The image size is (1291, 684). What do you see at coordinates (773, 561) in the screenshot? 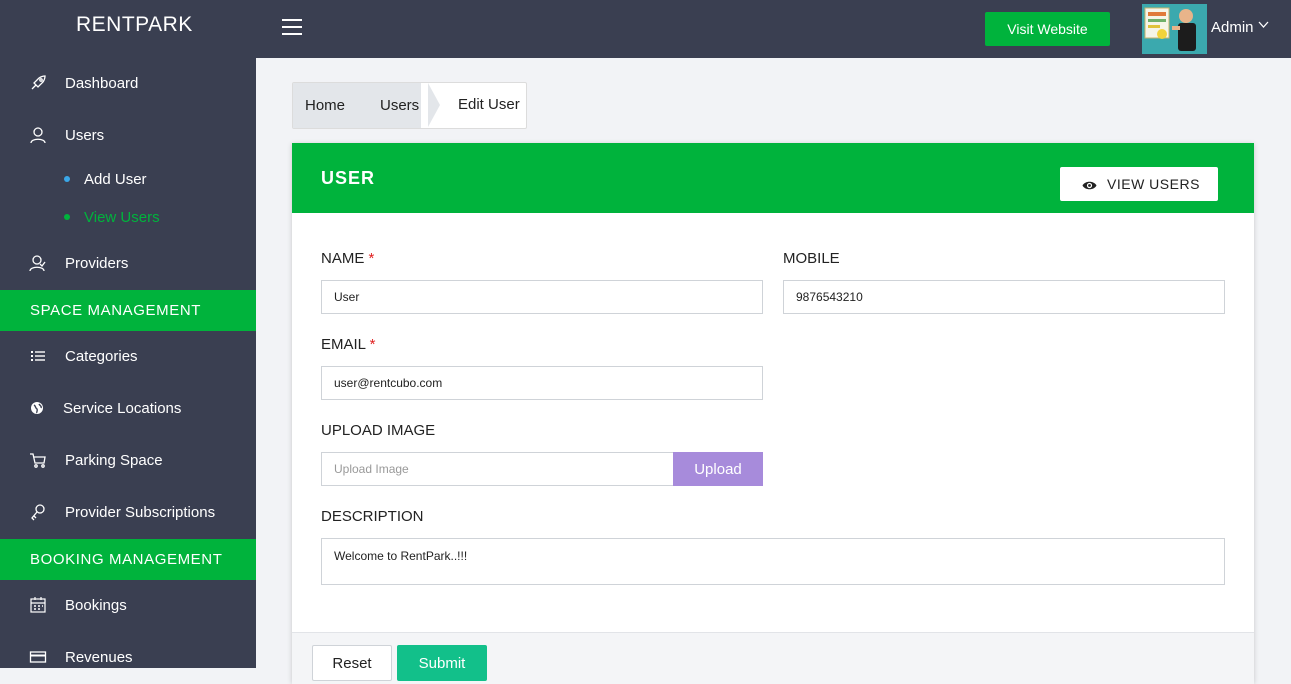
I see `description-textarea: Welcome to RentPark..!!!` at bounding box center [773, 561].